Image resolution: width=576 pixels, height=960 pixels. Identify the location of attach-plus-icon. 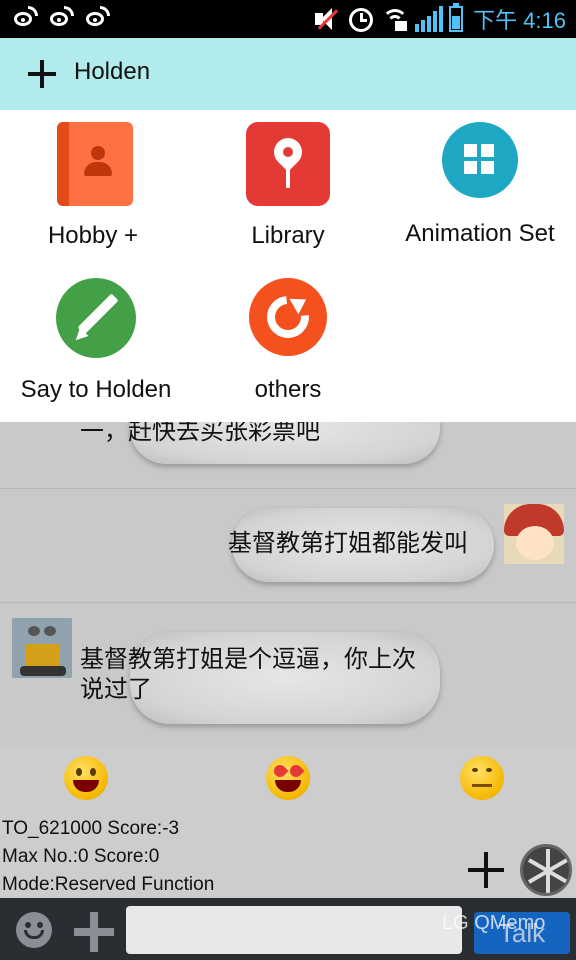
(94, 932).